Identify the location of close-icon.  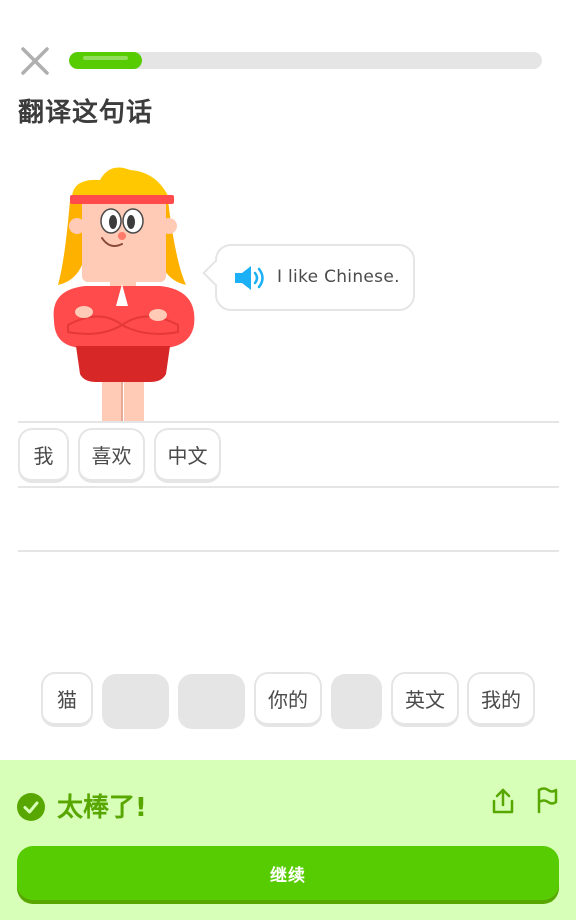
(35, 61).